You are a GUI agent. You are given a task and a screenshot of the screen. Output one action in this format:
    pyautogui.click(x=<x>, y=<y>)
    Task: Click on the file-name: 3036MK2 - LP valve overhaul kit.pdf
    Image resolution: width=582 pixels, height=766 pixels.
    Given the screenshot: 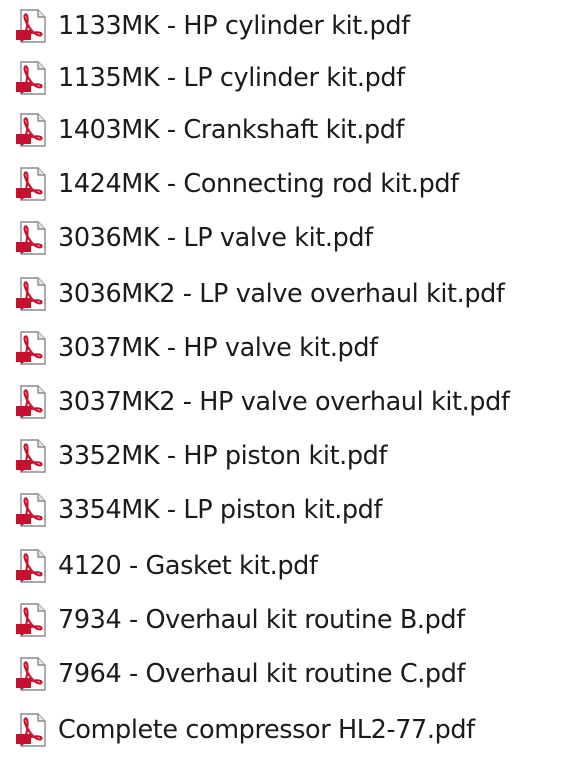 What is the action you would take?
    pyautogui.click(x=281, y=294)
    